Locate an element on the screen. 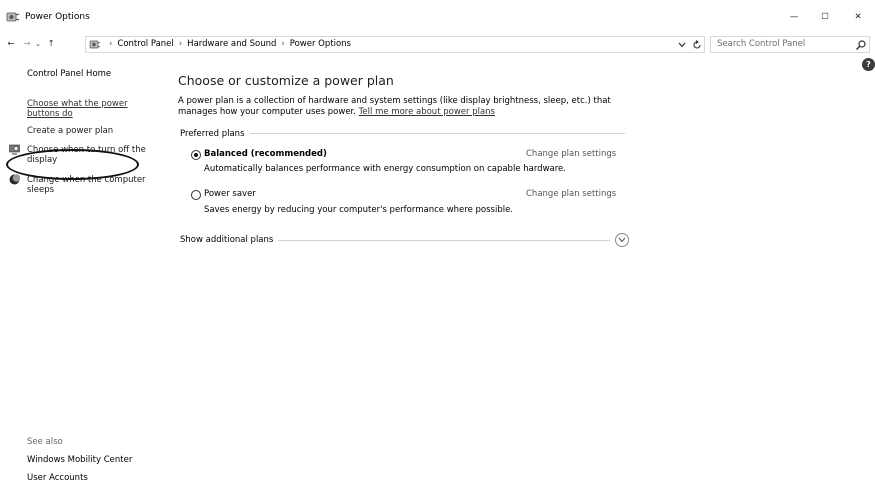  forward-button: → is located at coordinates (27, 44).